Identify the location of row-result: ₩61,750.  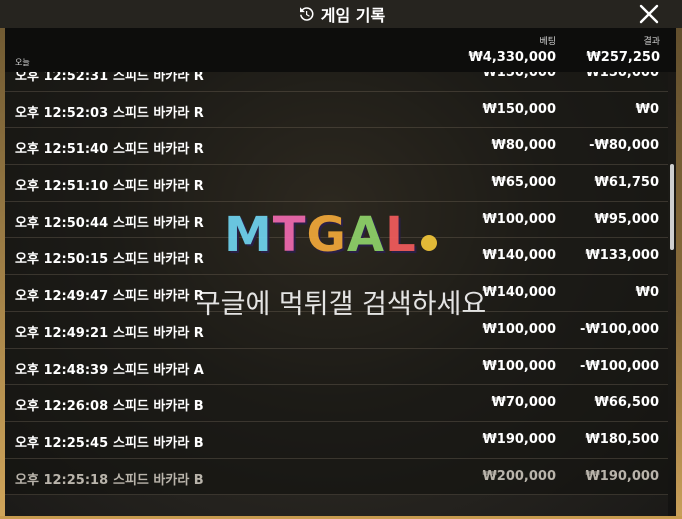
(626, 183).